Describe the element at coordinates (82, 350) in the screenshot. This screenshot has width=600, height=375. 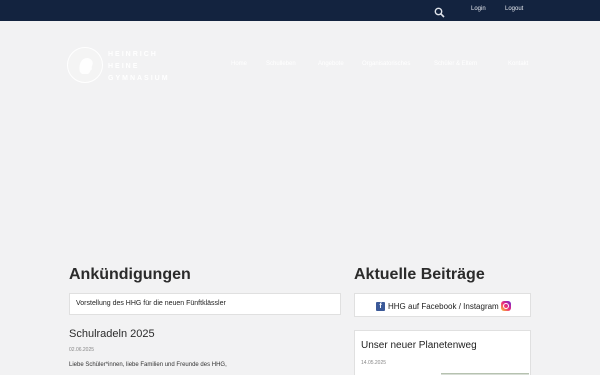
I see `post-date: 02.06.2025` at that location.